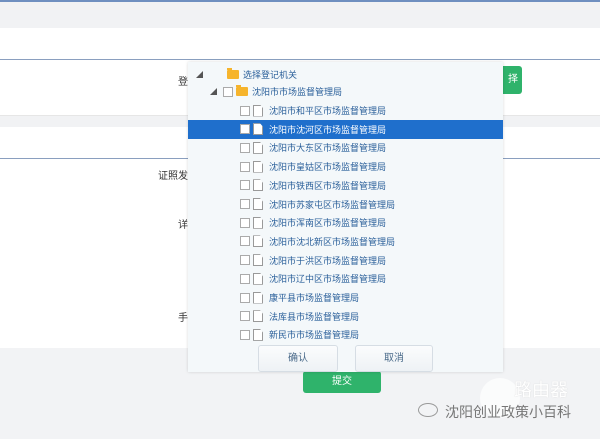  I want to click on tree-item: 新民市市场监督管理局, so click(345, 334).